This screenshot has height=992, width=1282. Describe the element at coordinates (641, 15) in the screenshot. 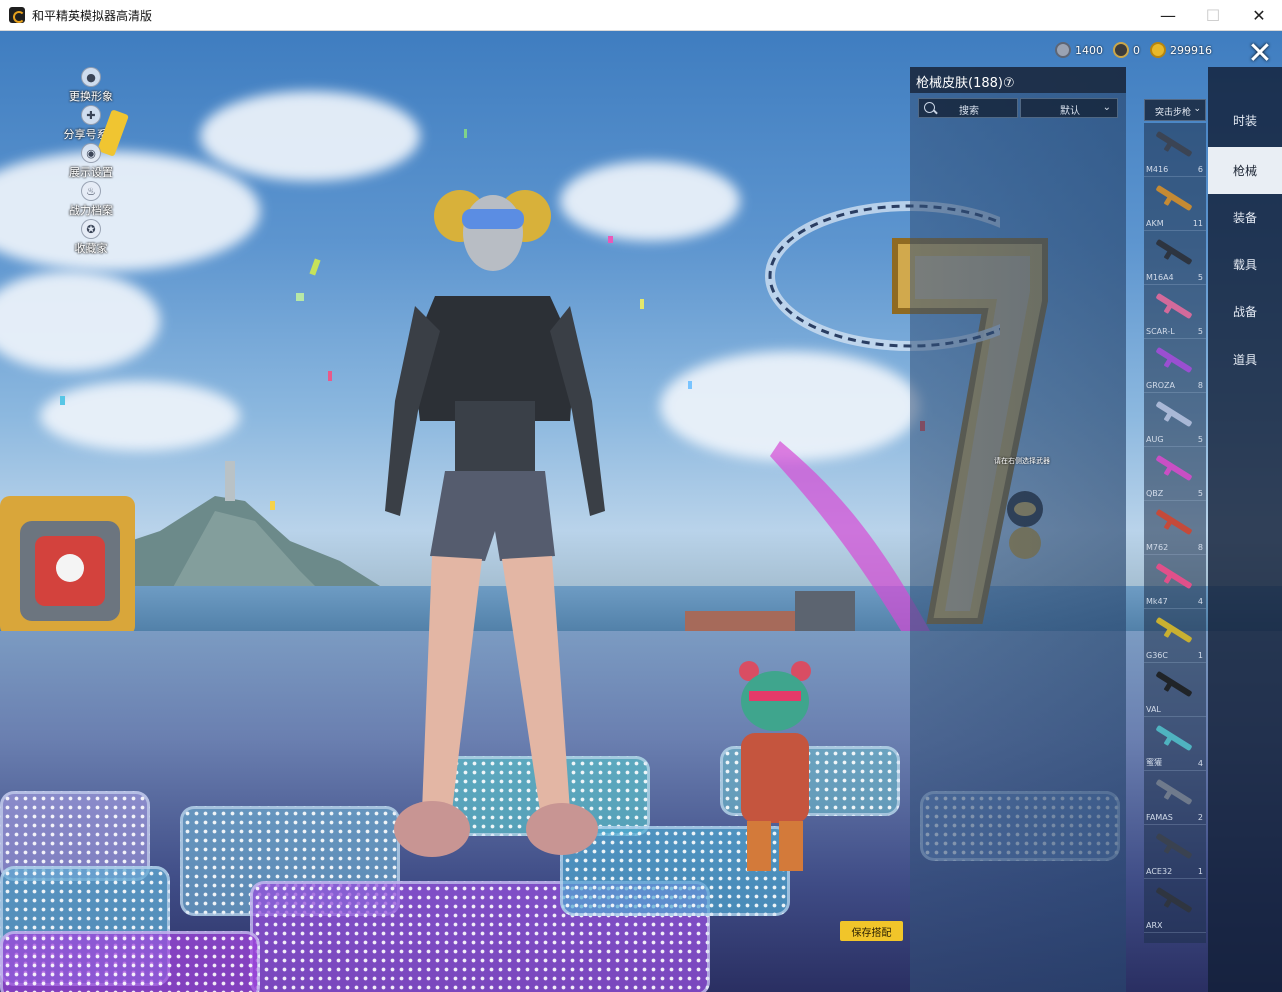

I see `title-bar: 和平精英模拟器高清版 — ☐ ✕` at that location.